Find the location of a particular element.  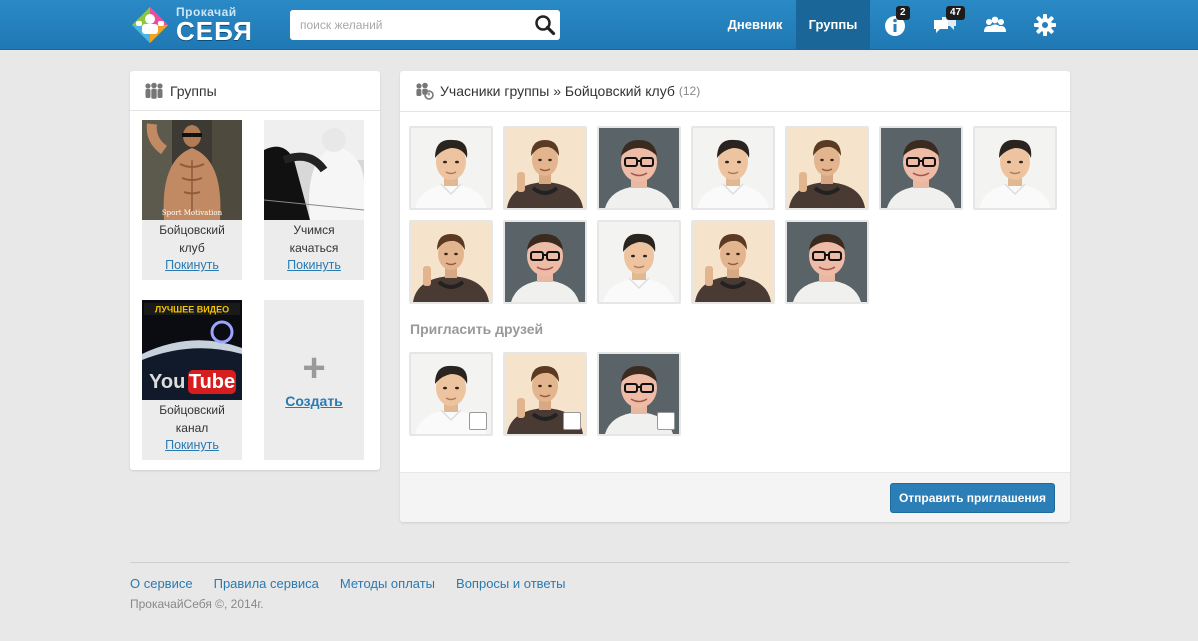

settings-button is located at coordinates (1045, 25).